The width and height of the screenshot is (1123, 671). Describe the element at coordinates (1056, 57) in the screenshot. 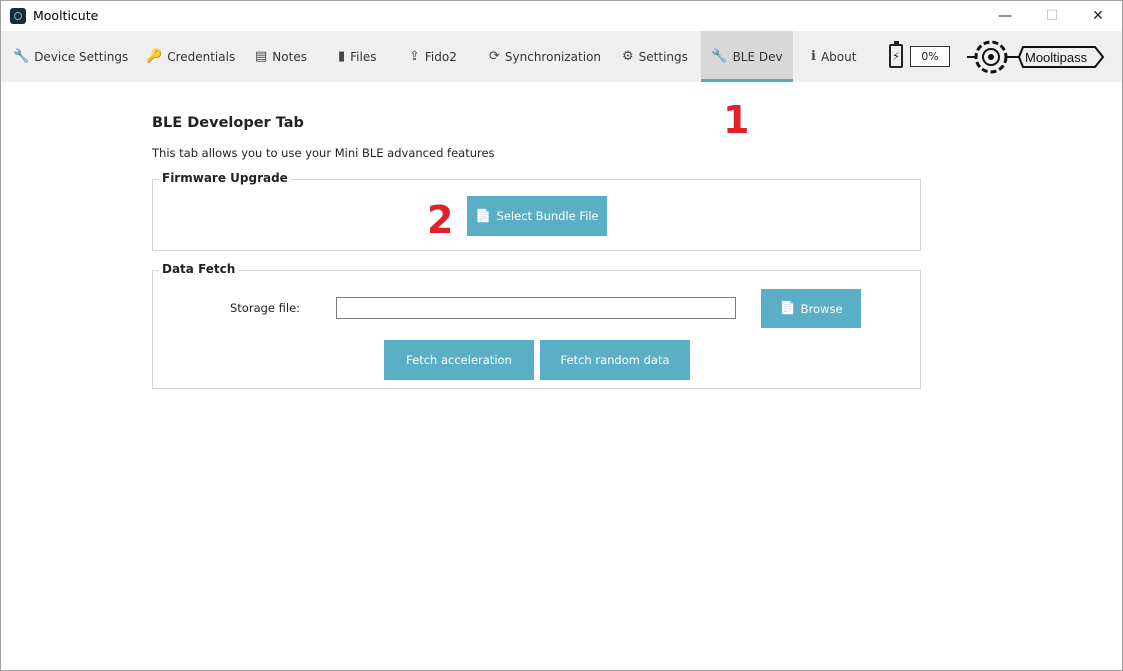

I see `logo-text: Mooltipass` at that location.